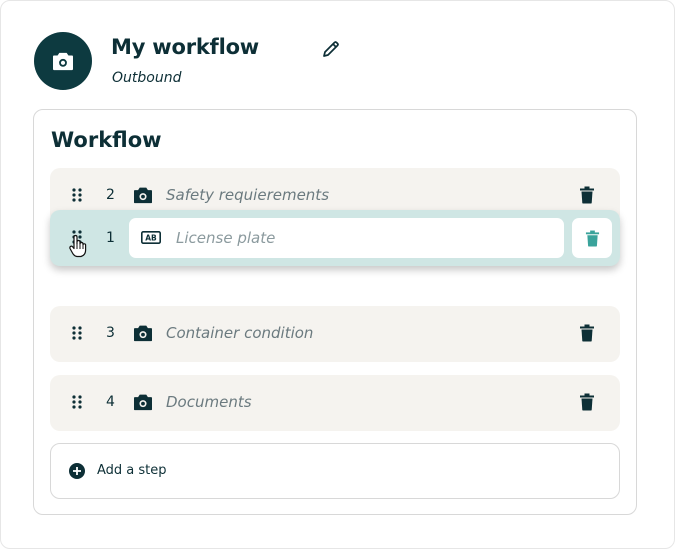  What do you see at coordinates (240, 333) in the screenshot?
I see `step-label: Container condition` at bounding box center [240, 333].